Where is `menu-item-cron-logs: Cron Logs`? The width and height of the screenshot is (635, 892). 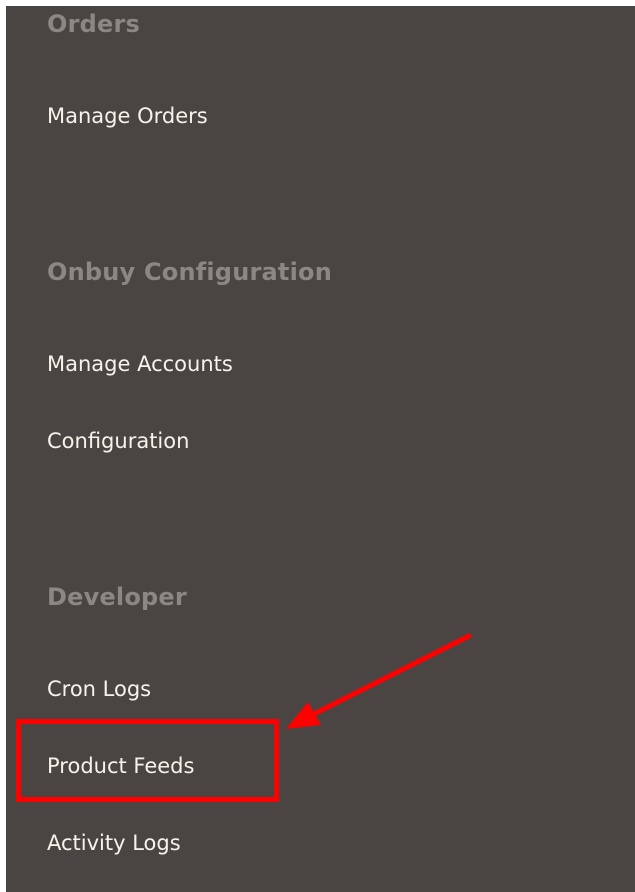
menu-item-cron-logs: Cron Logs is located at coordinates (99, 689).